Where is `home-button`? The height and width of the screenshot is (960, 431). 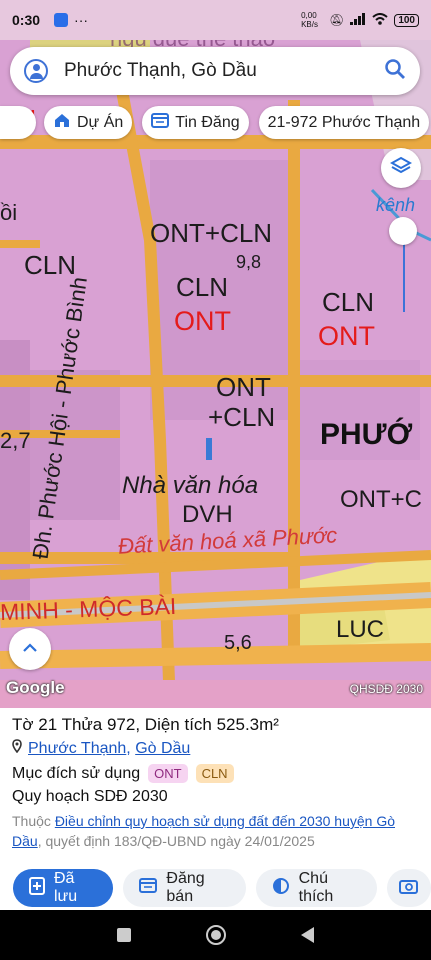
home-button is located at coordinates (215, 935).